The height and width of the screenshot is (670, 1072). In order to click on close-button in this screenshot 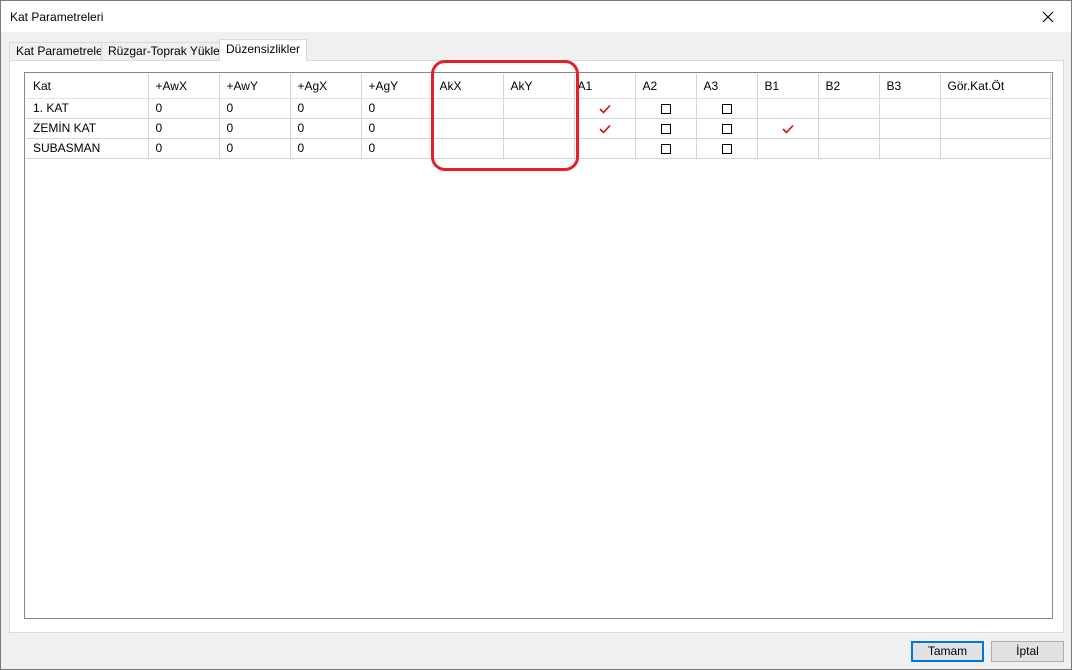, I will do `click(1048, 16)`.